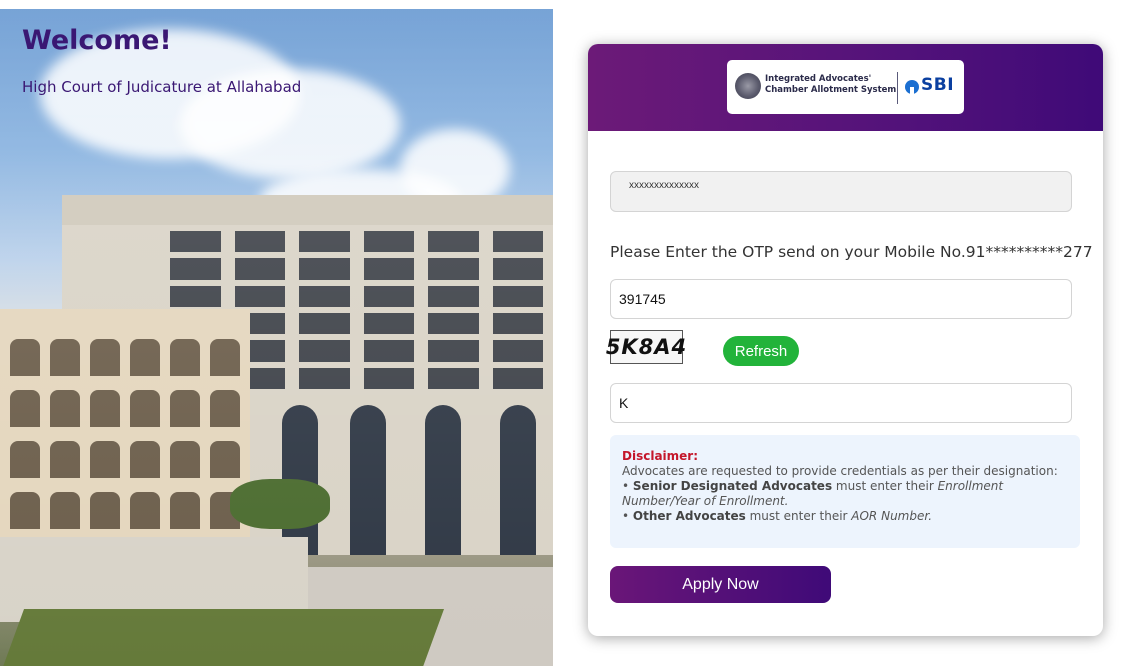  Describe the element at coordinates (841, 299) in the screenshot. I see `otp-input: 391745` at that location.